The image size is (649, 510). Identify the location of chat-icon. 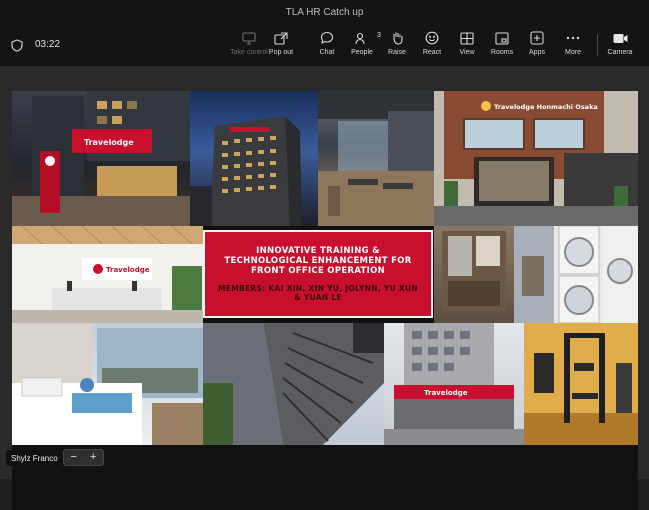
(327, 38).